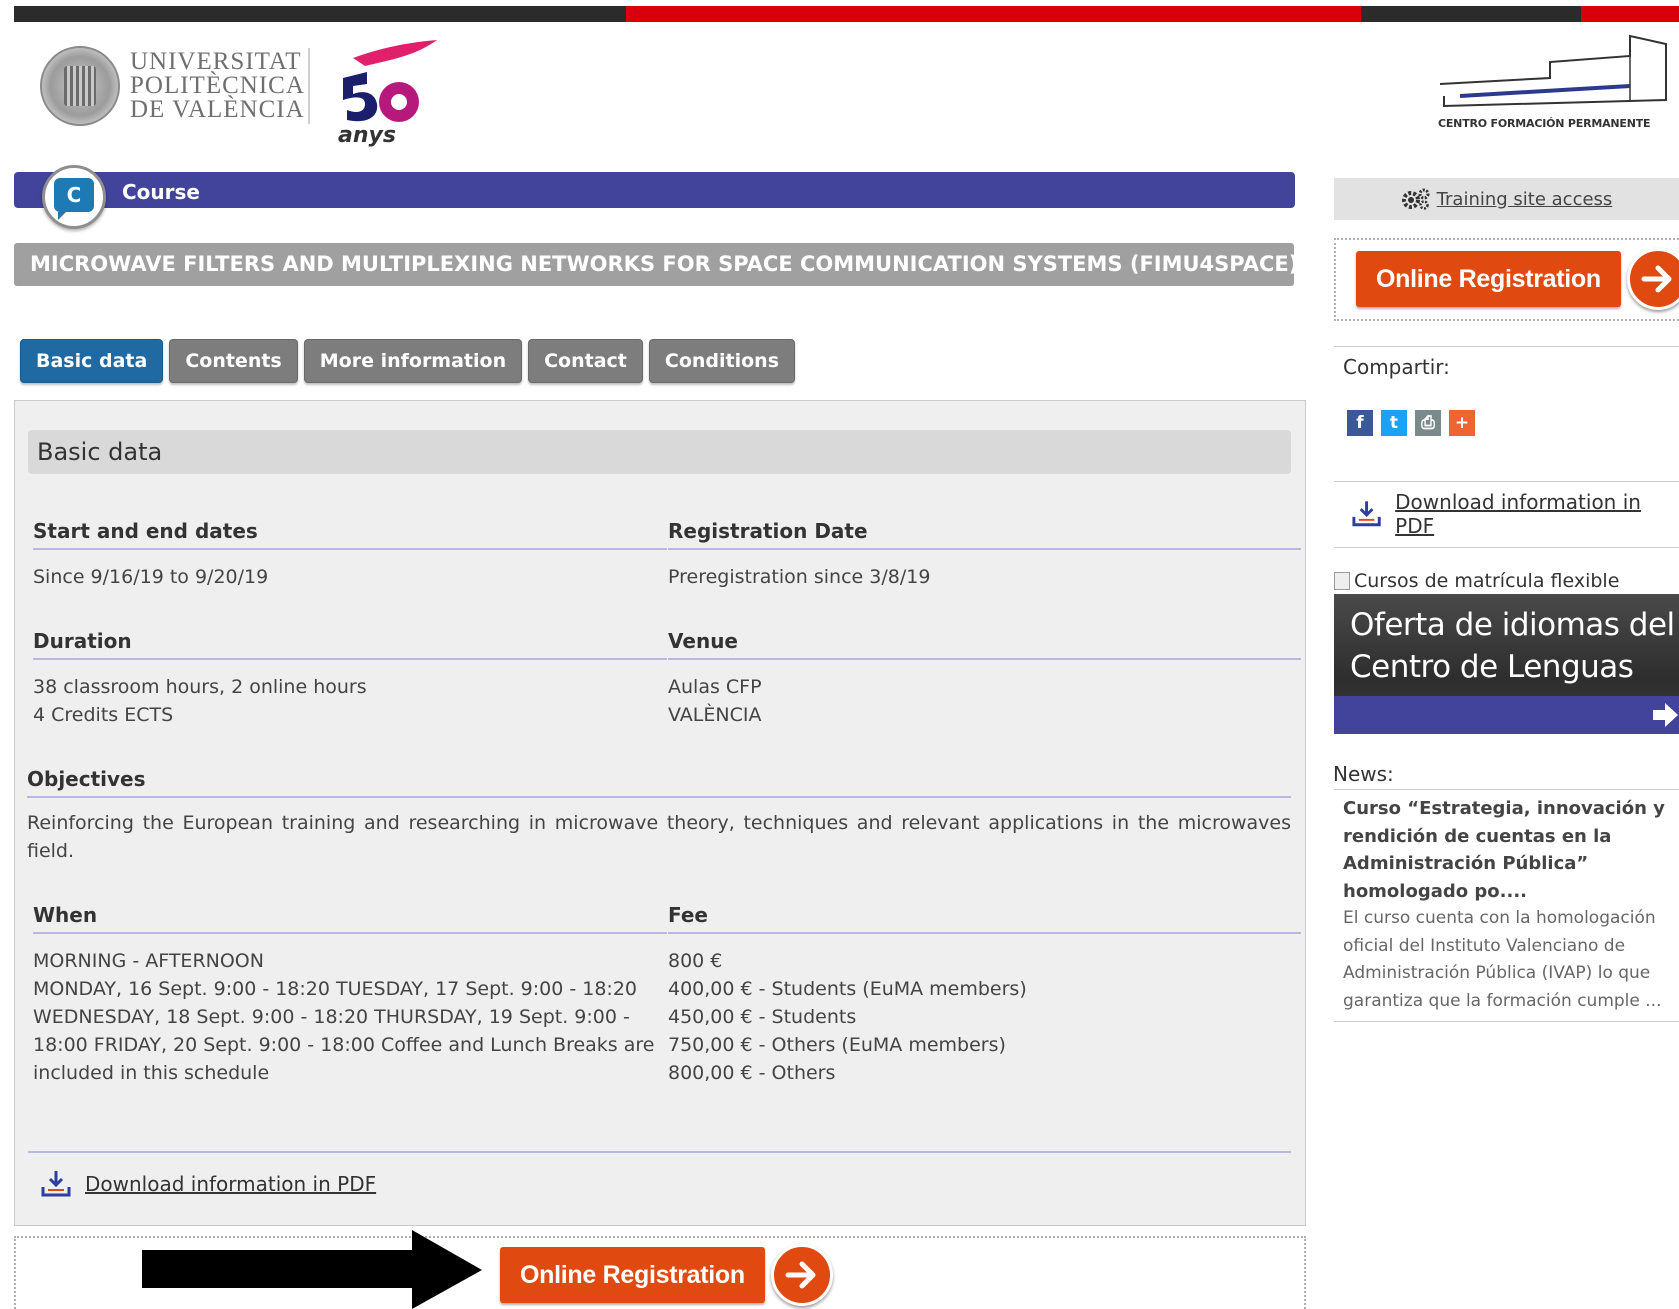  I want to click on twitter-icon: t, so click(1394, 423).